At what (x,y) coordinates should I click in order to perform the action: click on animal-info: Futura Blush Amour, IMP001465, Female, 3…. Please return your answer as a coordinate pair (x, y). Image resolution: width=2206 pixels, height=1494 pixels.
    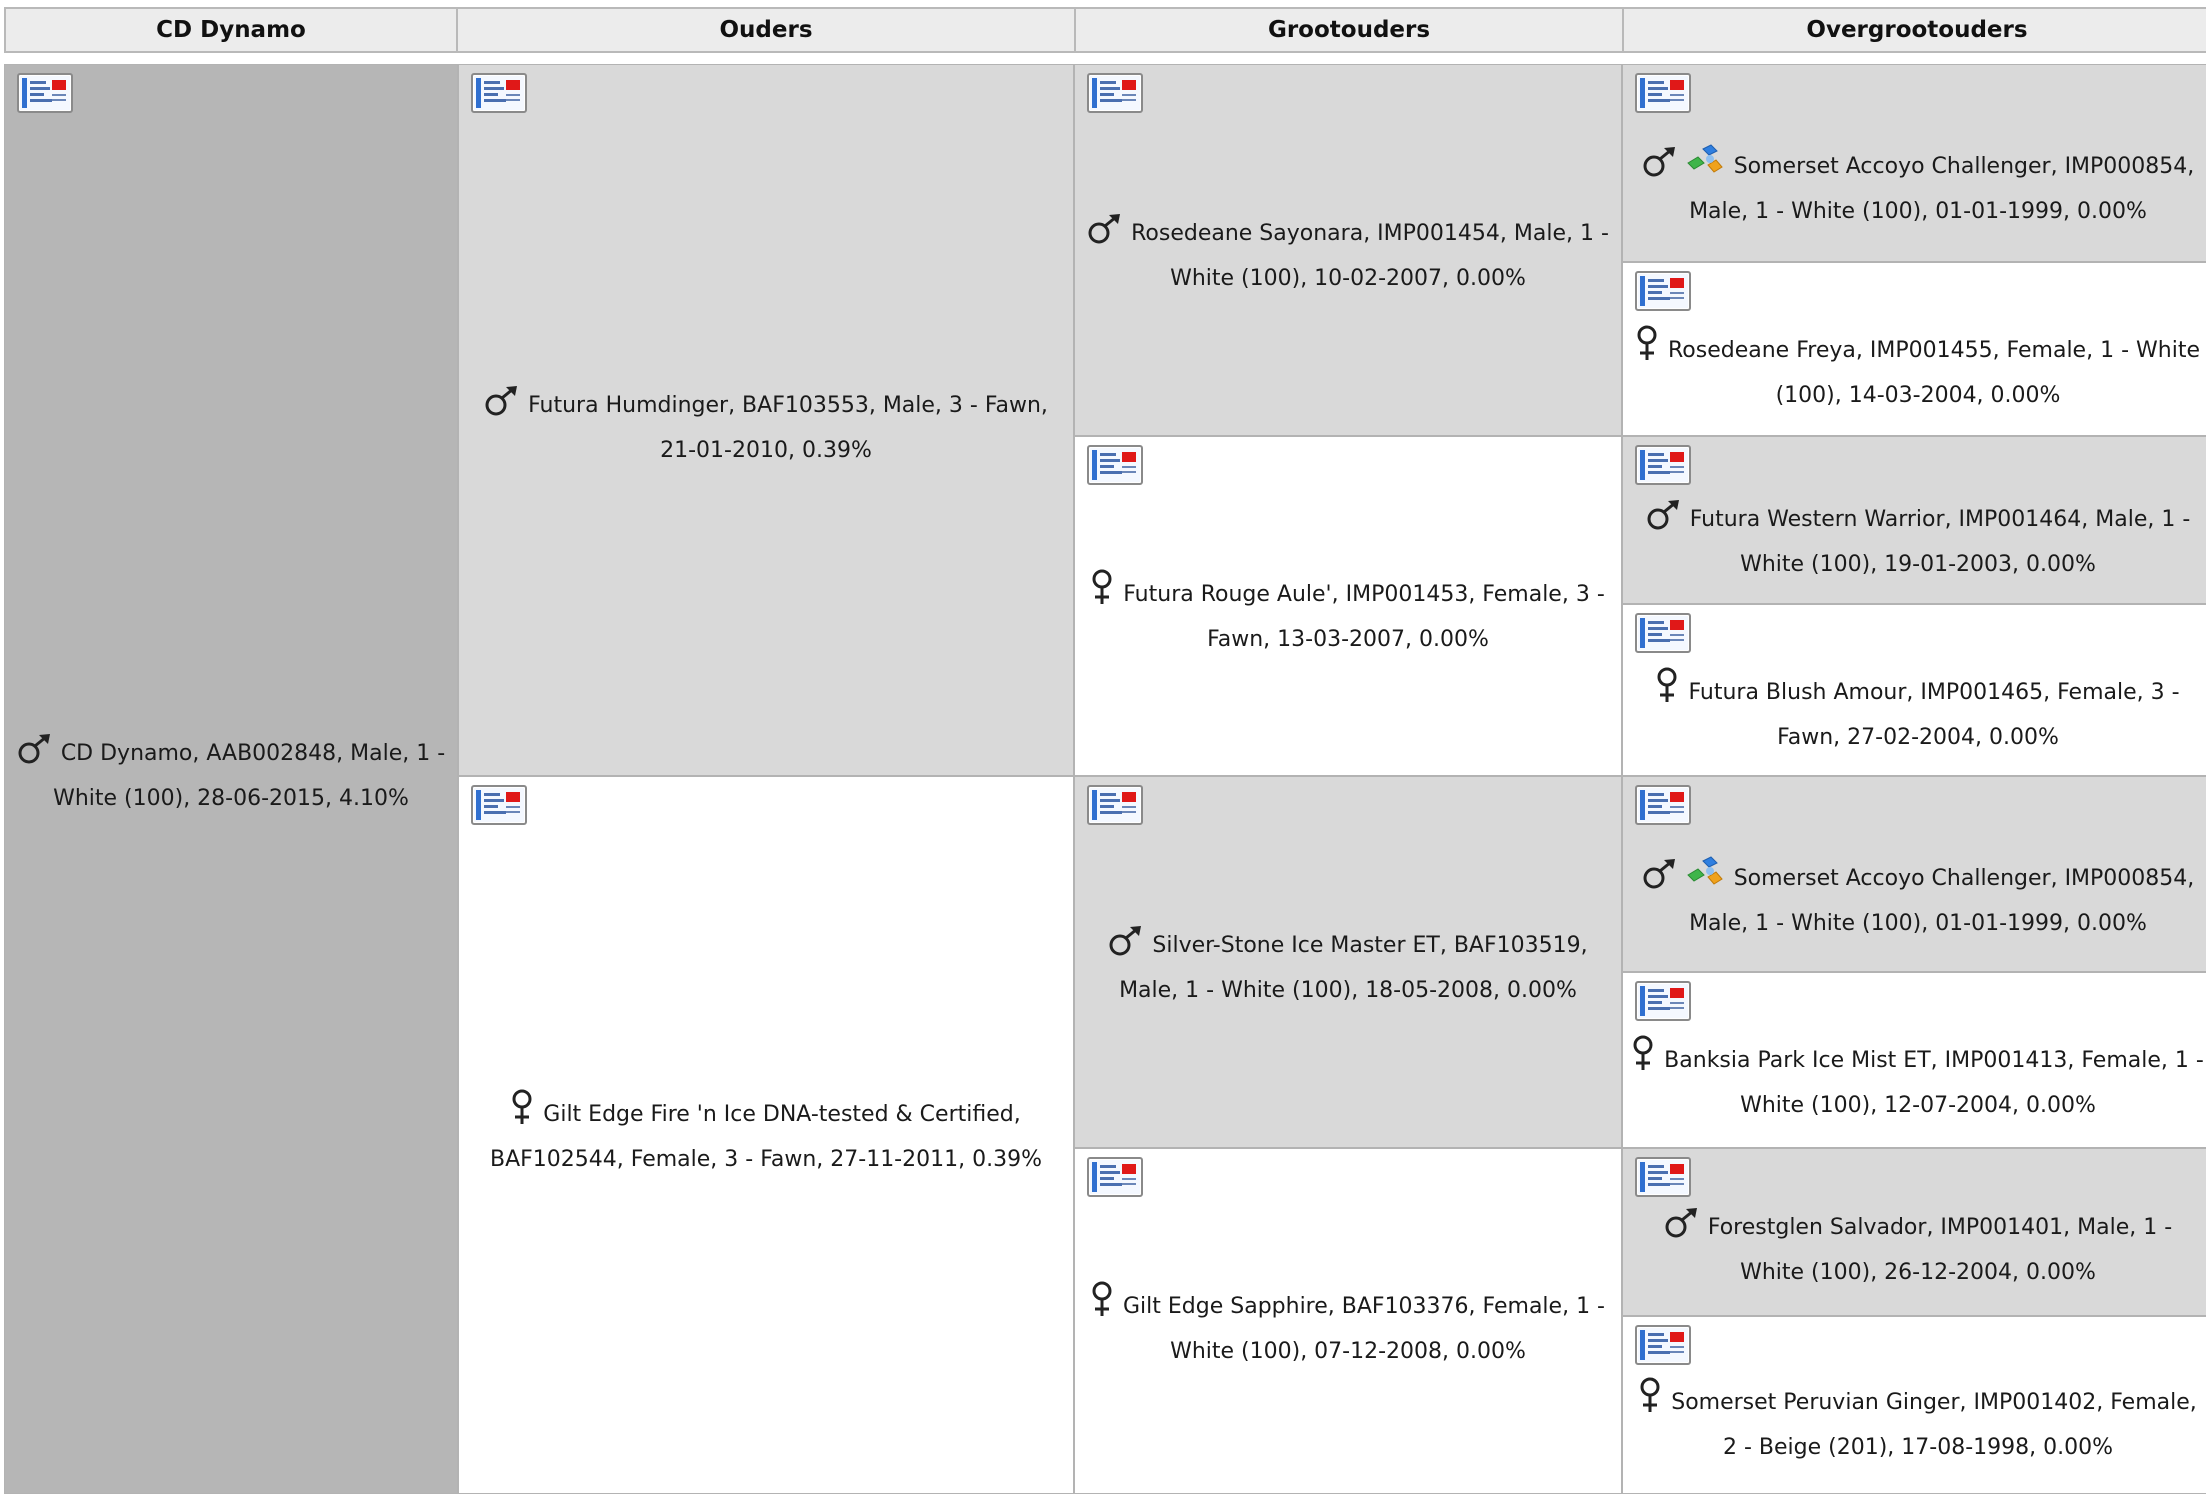
    Looking at the image, I should click on (1914, 713).